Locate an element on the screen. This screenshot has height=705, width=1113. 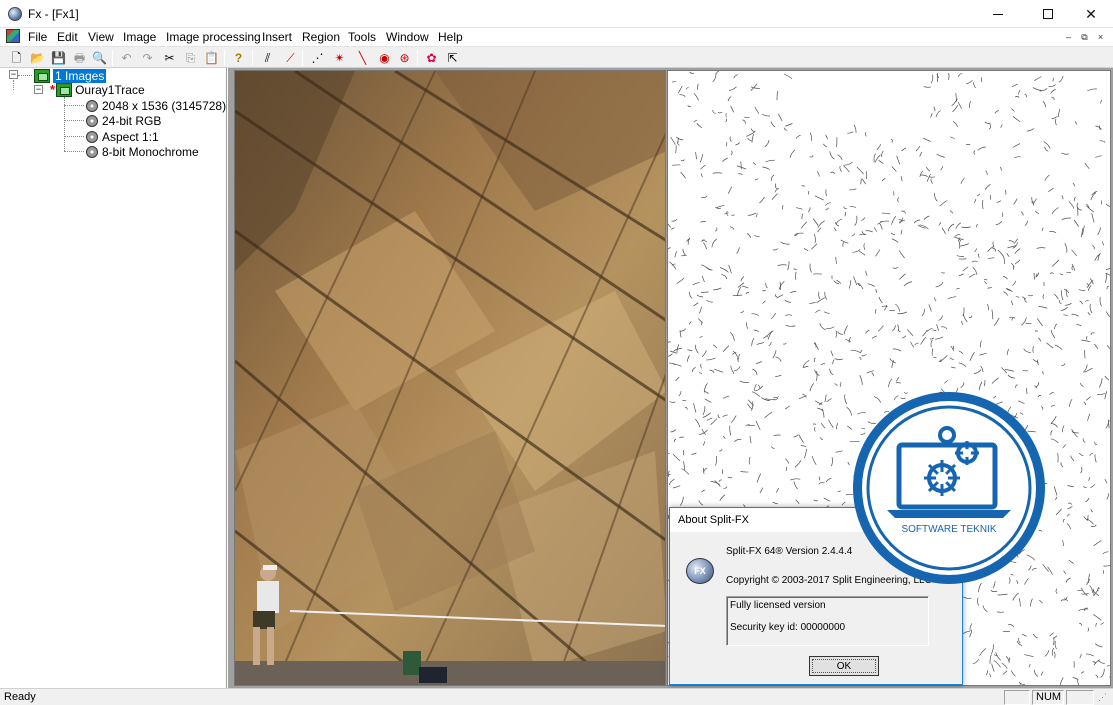
tree-property-aspect: Aspect 1:1 is located at coordinates (122, 136).